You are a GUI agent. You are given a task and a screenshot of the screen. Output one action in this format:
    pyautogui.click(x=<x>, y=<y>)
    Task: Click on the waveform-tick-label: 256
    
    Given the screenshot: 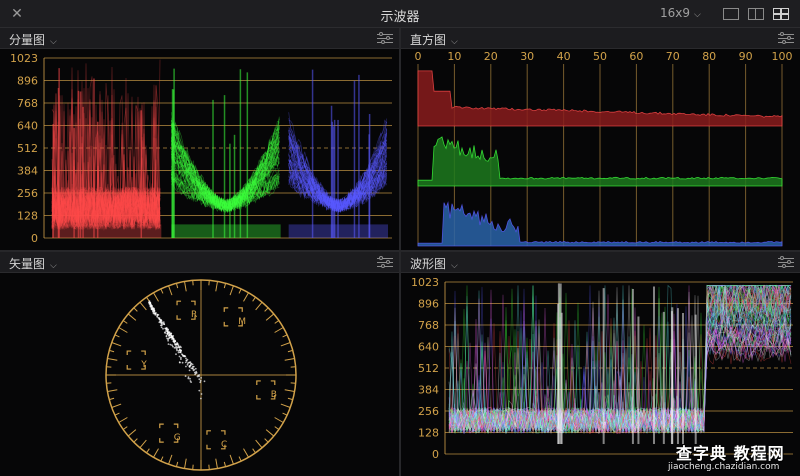 What is the action you would take?
    pyautogui.click(x=428, y=411)
    